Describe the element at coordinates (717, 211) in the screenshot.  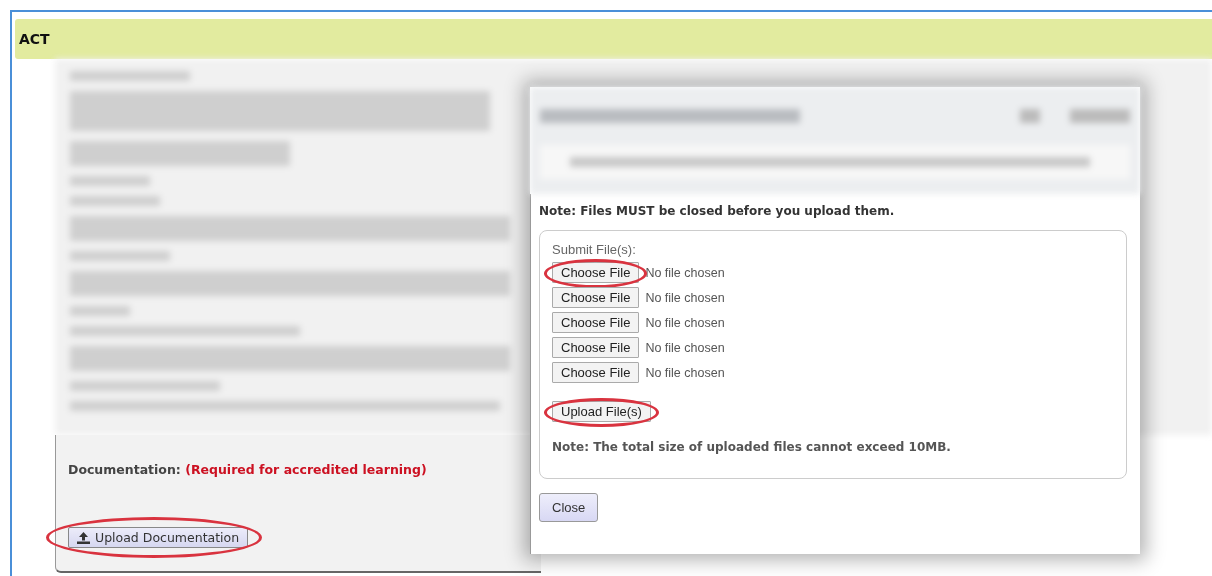
I see `dialog-note: Note: Files MUST be closed before you upload them.` at that location.